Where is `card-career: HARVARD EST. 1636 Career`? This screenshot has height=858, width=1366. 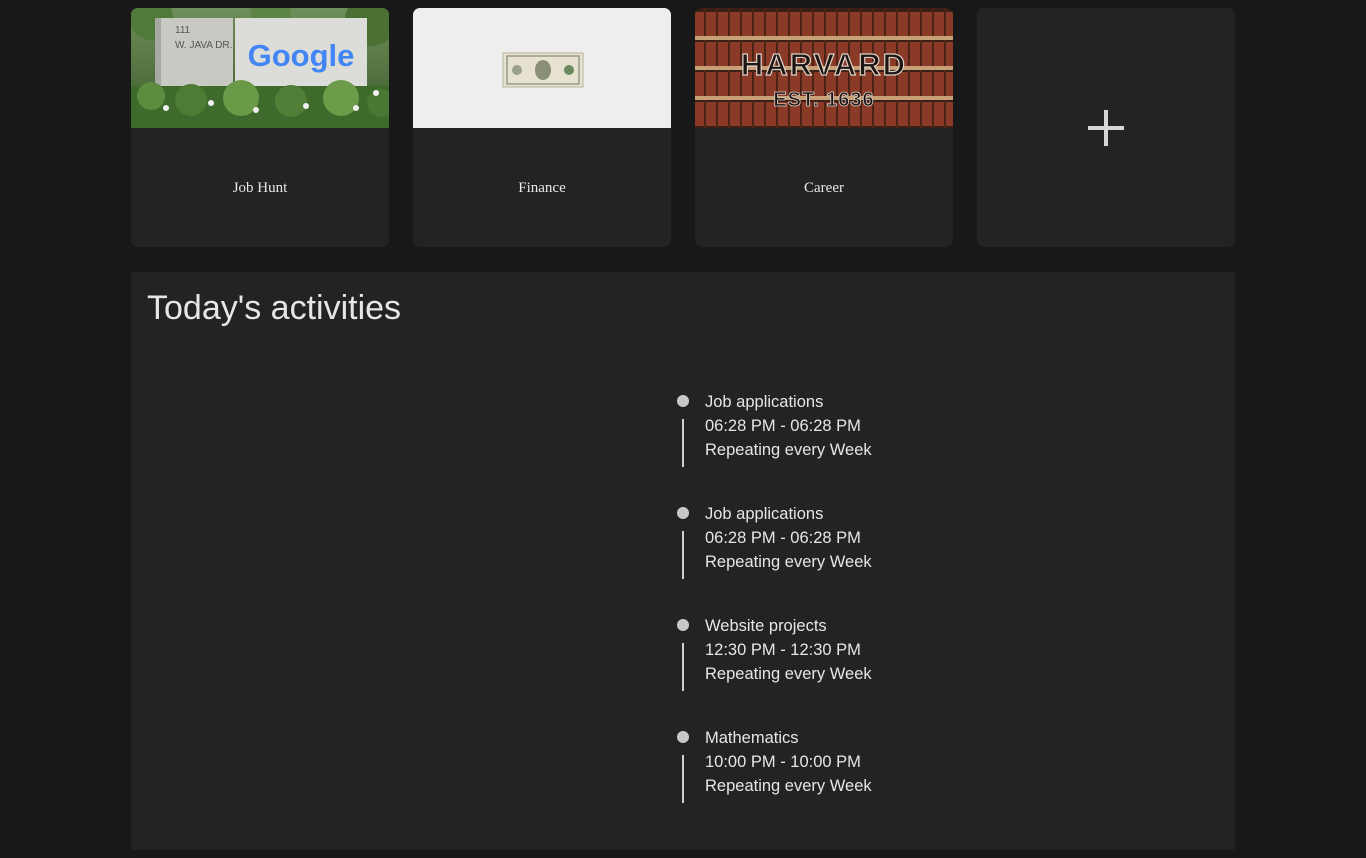 card-career: HARVARD EST. 1636 Career is located at coordinates (824, 127).